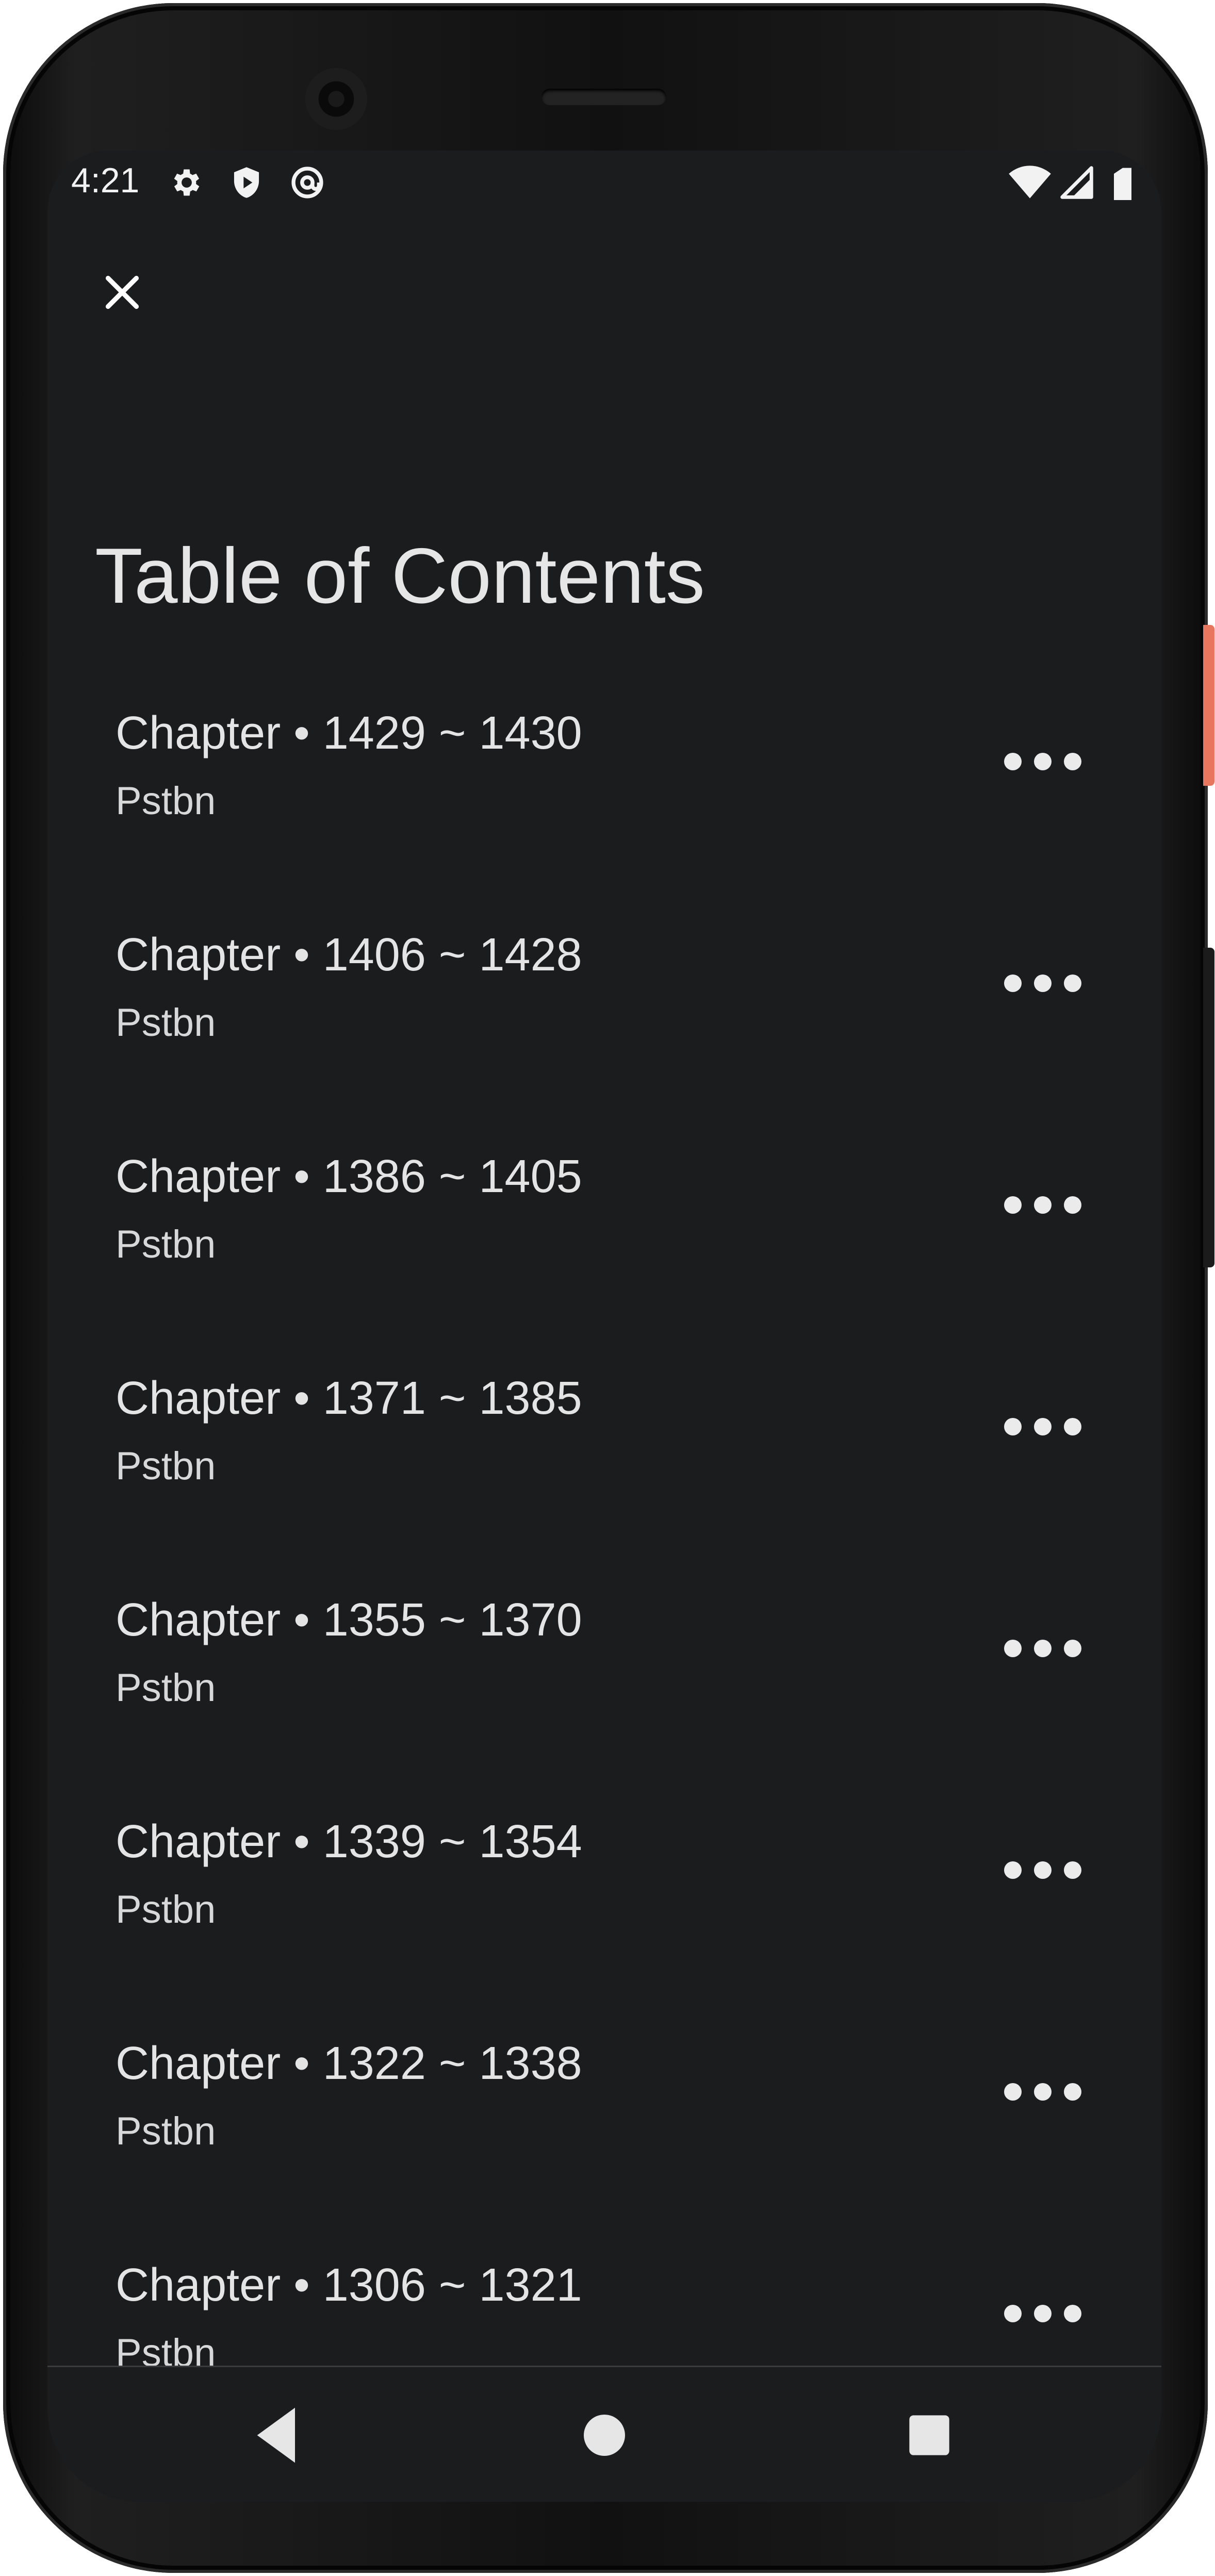 Image resolution: width=1215 pixels, height=2576 pixels. I want to click on status-time: 4:21, so click(106, 181).